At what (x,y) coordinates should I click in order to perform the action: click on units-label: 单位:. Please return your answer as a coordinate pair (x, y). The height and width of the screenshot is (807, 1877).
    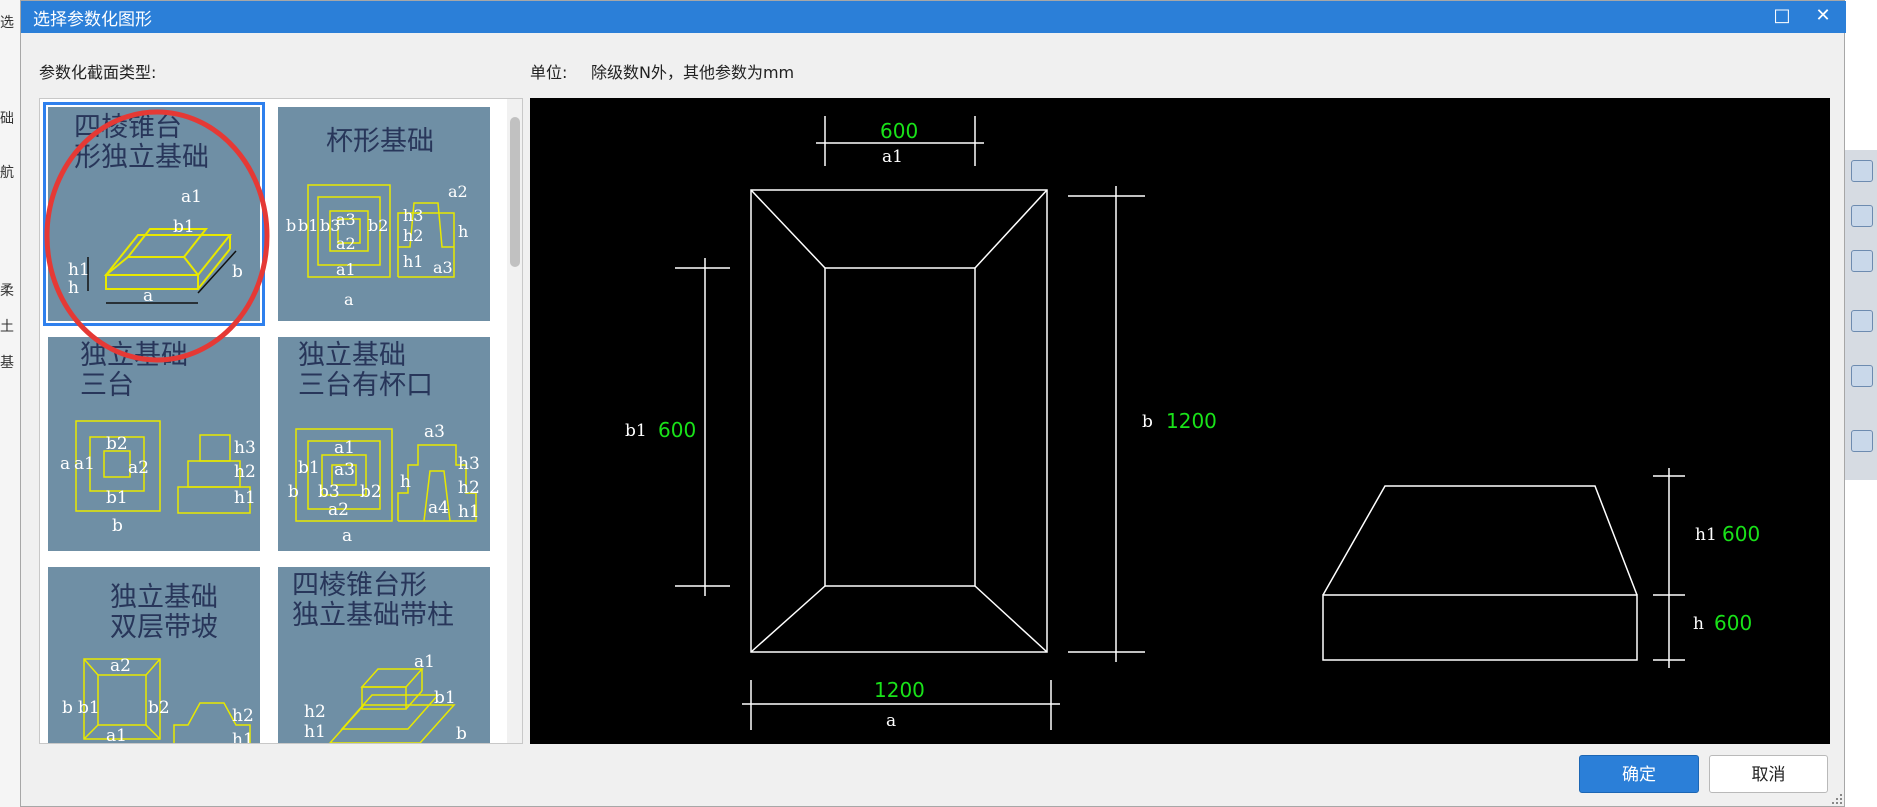
    Looking at the image, I should click on (549, 72).